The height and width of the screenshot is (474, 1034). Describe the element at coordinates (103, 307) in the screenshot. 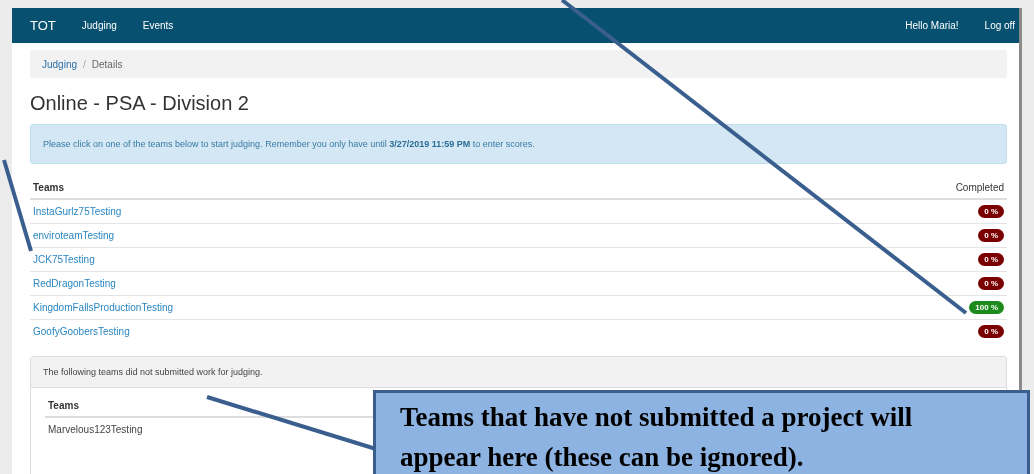

I see `team-link: KingdomFallsProductionTesting` at that location.